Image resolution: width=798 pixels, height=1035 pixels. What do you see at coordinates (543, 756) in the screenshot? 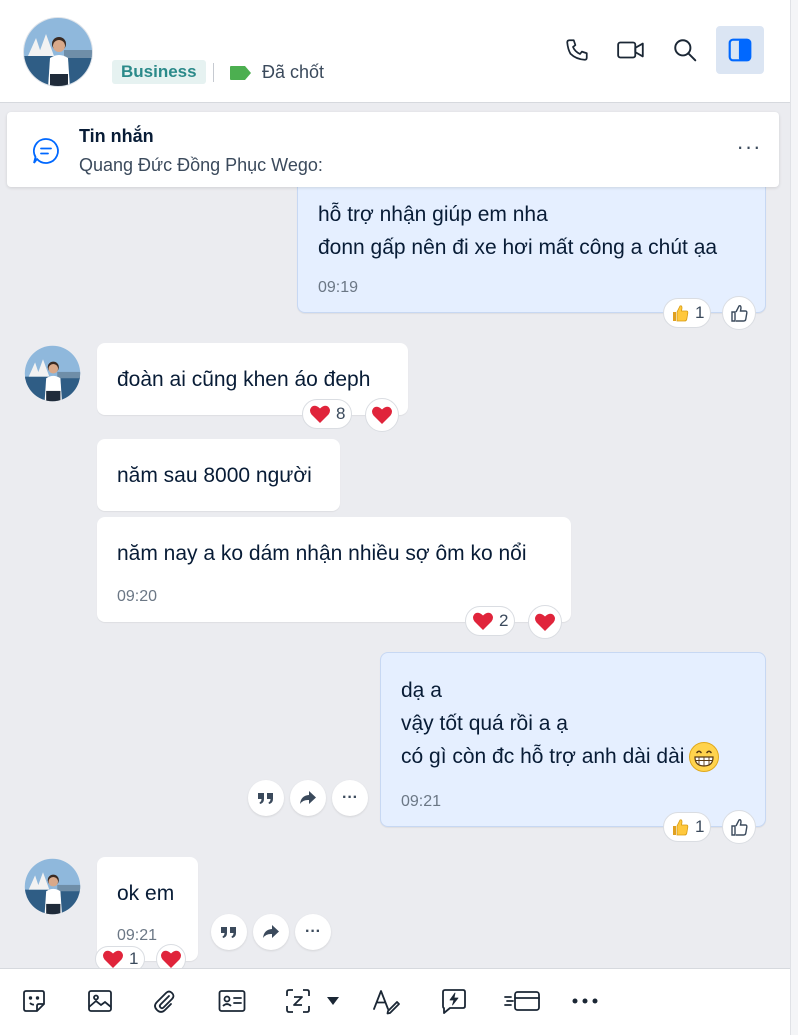
I see `message-text: có gì còn đc hỗ trợ anh dài dài` at bounding box center [543, 756].